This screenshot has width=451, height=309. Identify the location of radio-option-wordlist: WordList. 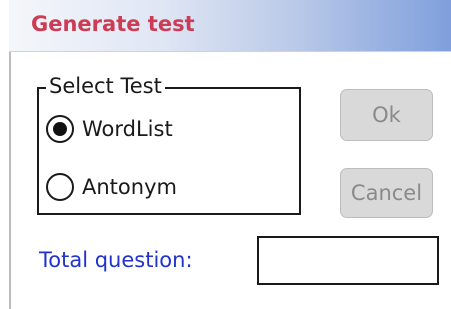
(109, 129).